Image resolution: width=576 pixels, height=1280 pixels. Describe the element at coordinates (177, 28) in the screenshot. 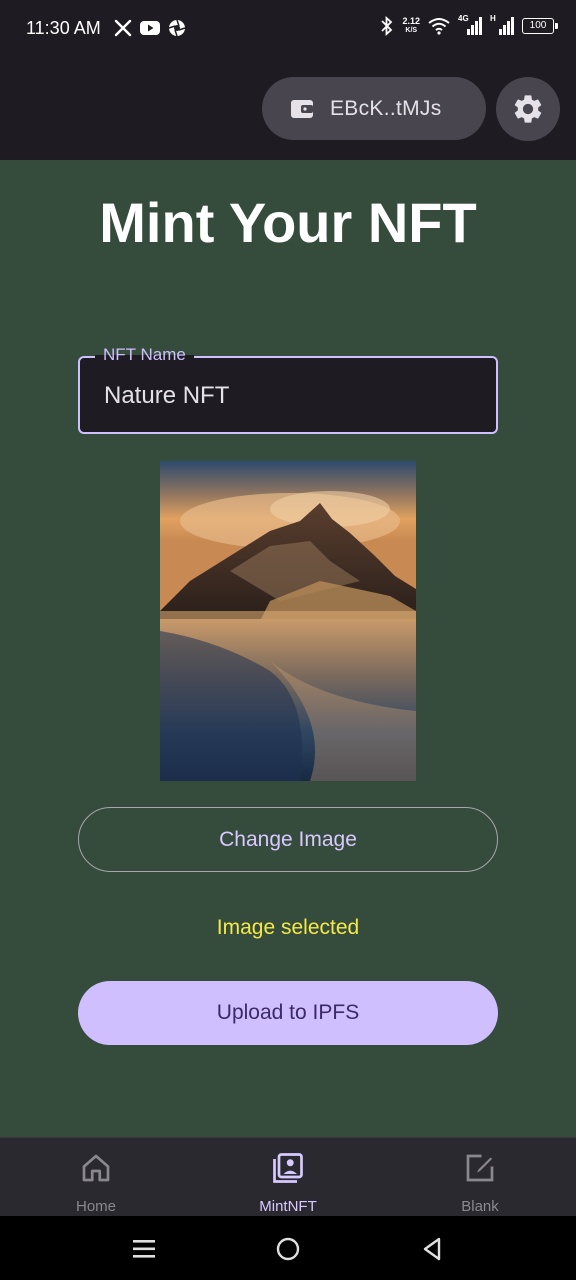

I see `aperture-icon` at that location.